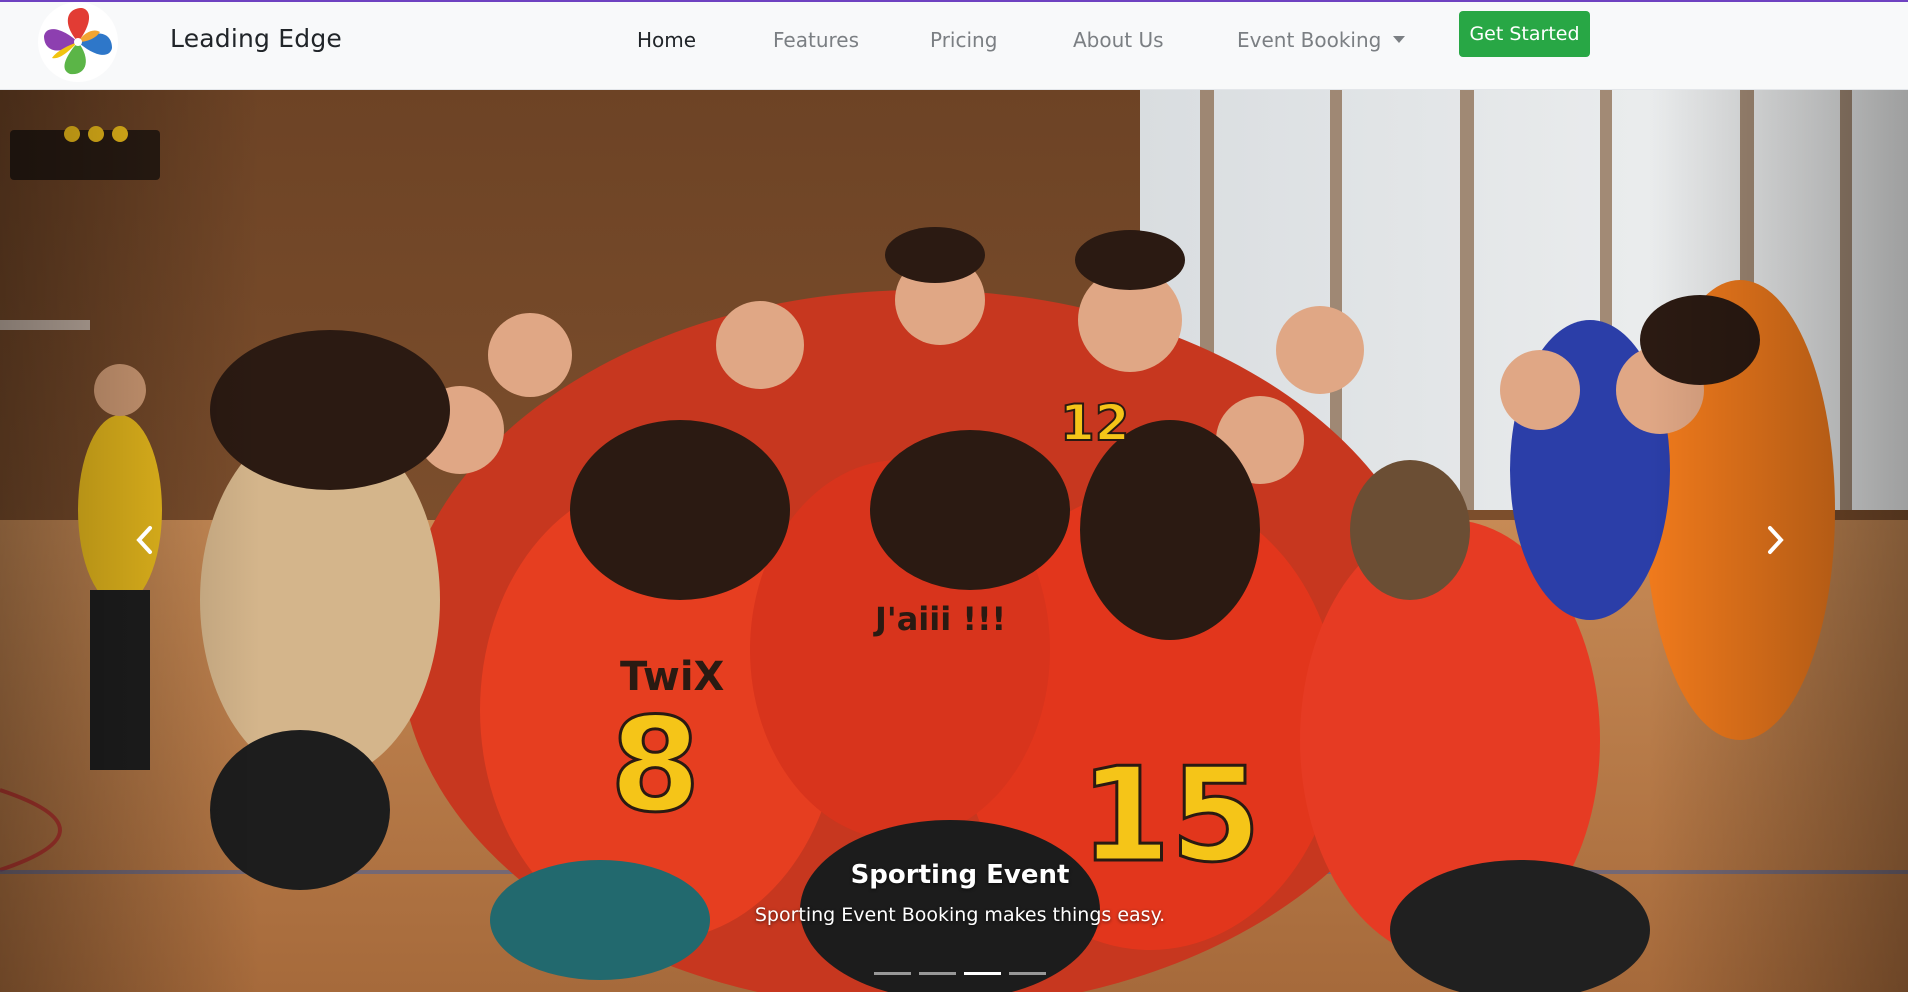  Describe the element at coordinates (78, 42) in the screenshot. I see `pinwheel-logo-icon` at that location.